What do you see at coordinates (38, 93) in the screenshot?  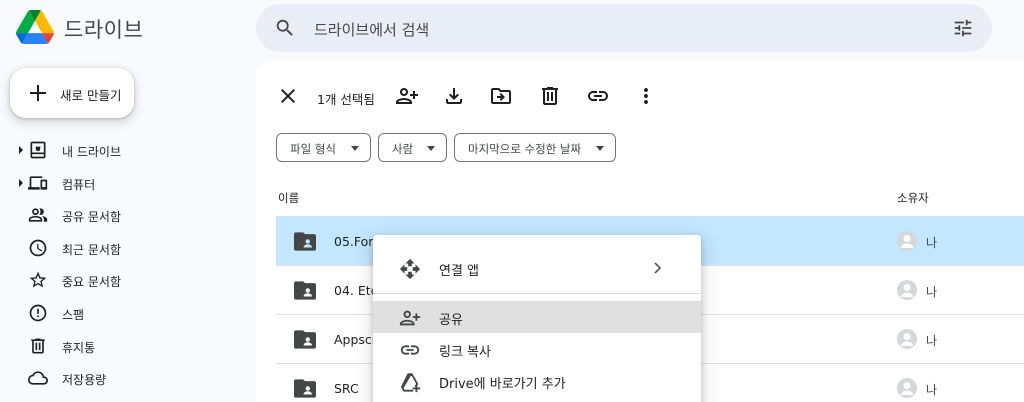 I see `plus-icon` at bounding box center [38, 93].